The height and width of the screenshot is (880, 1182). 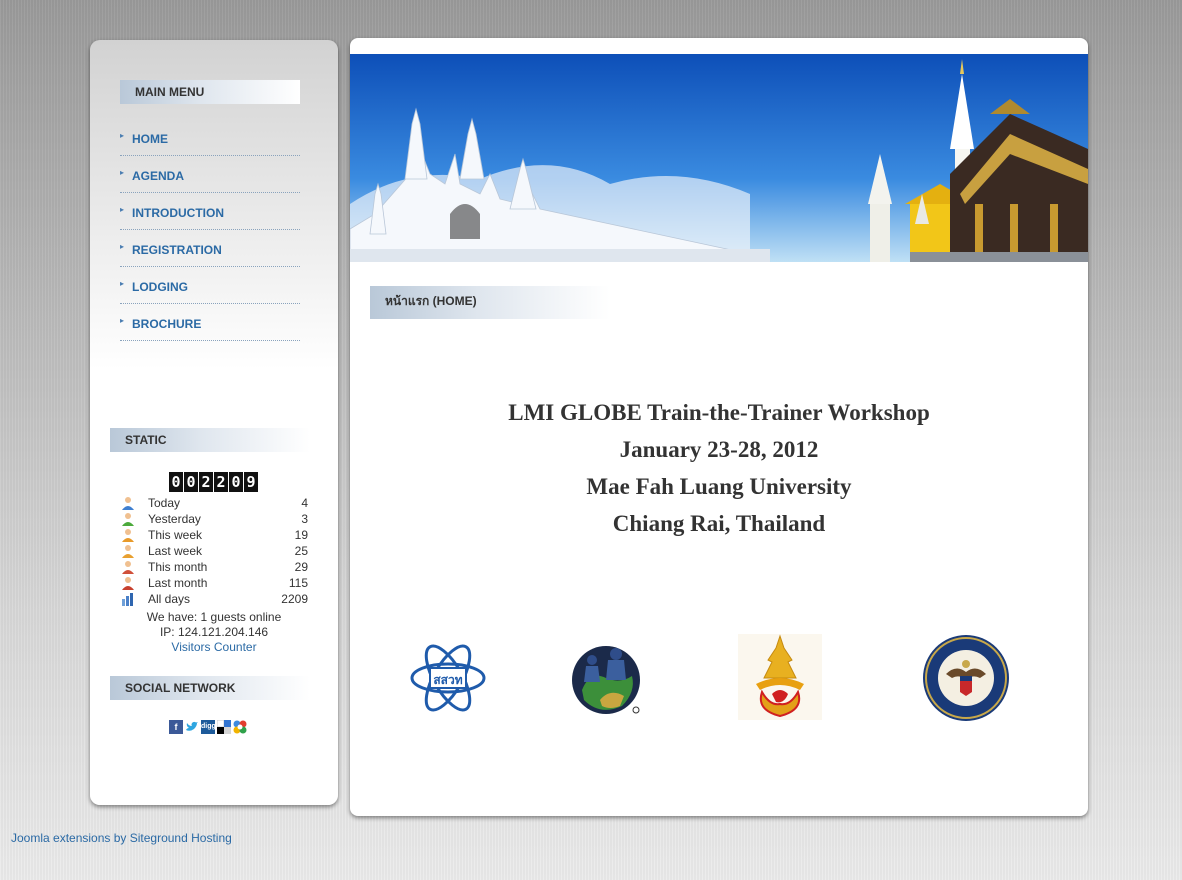 What do you see at coordinates (719, 523) in the screenshot?
I see `workshop-location: Chiang Rai, Thailand` at bounding box center [719, 523].